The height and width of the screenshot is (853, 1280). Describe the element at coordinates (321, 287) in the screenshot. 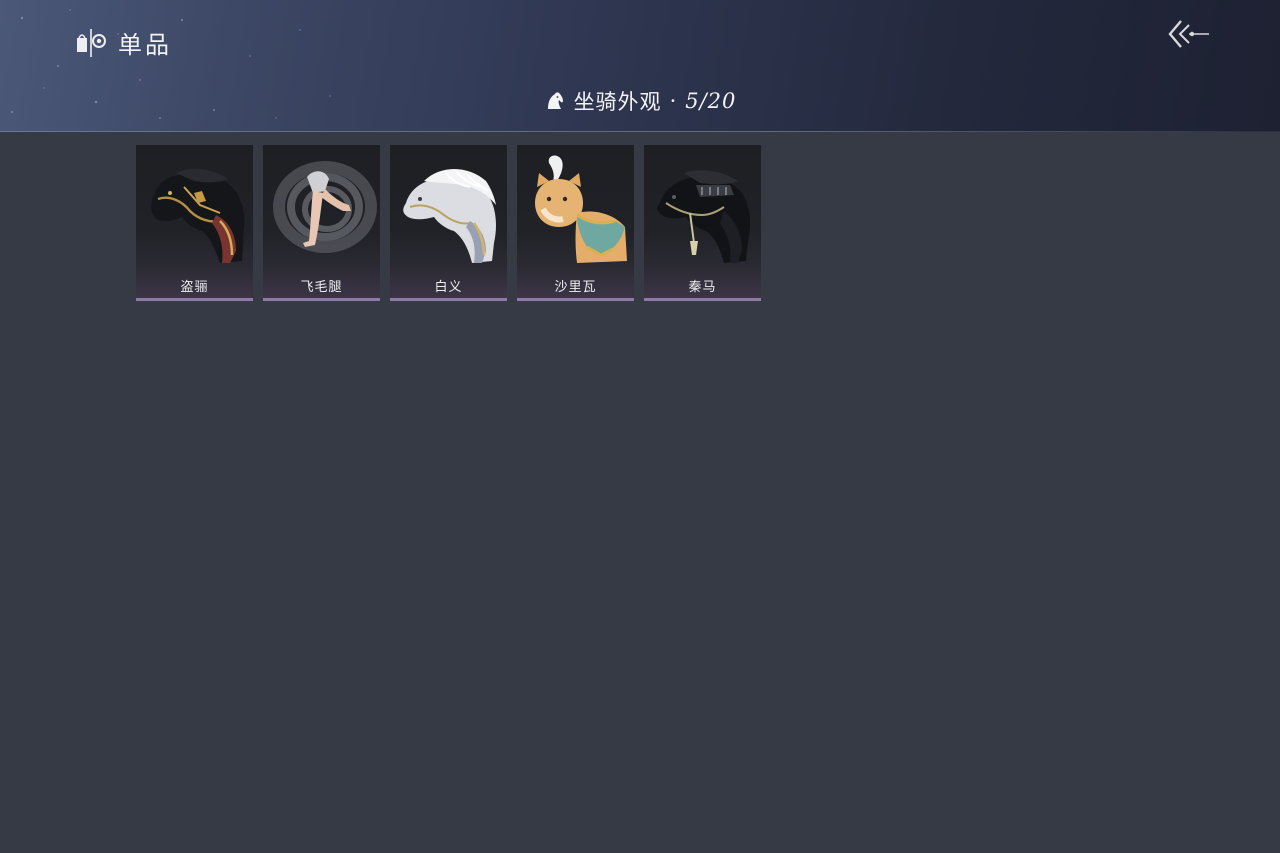

I see `mount-name: 飞毛腿` at that location.